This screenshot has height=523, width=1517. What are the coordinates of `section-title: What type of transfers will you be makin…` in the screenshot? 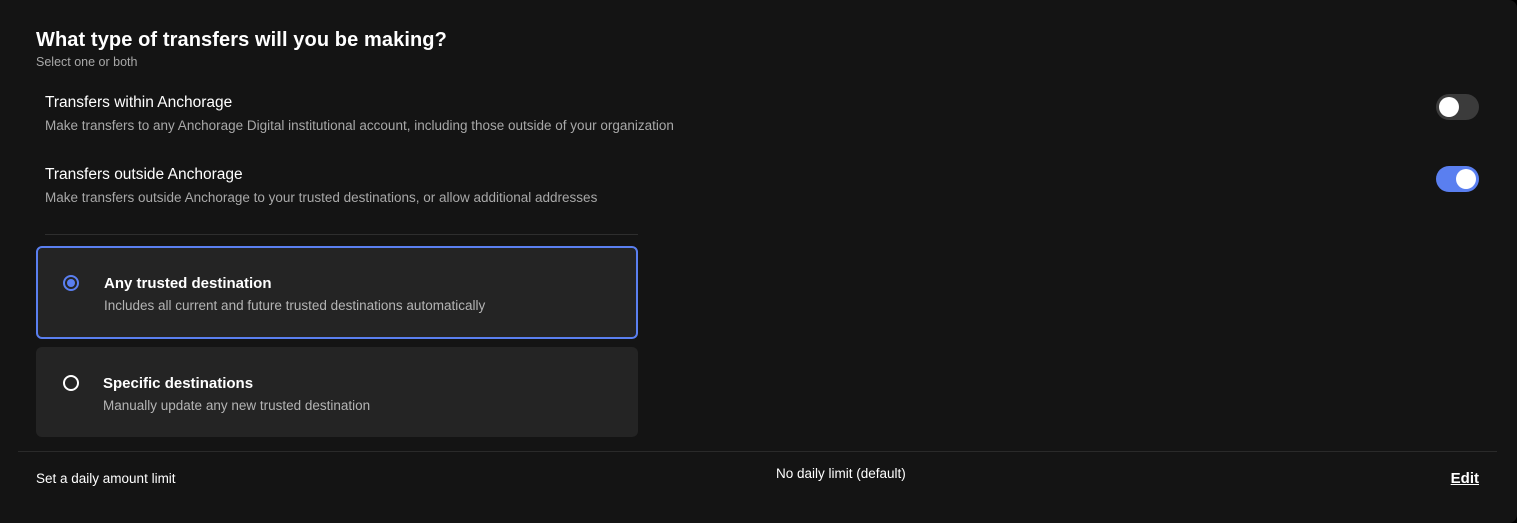 It's located at (241, 40).